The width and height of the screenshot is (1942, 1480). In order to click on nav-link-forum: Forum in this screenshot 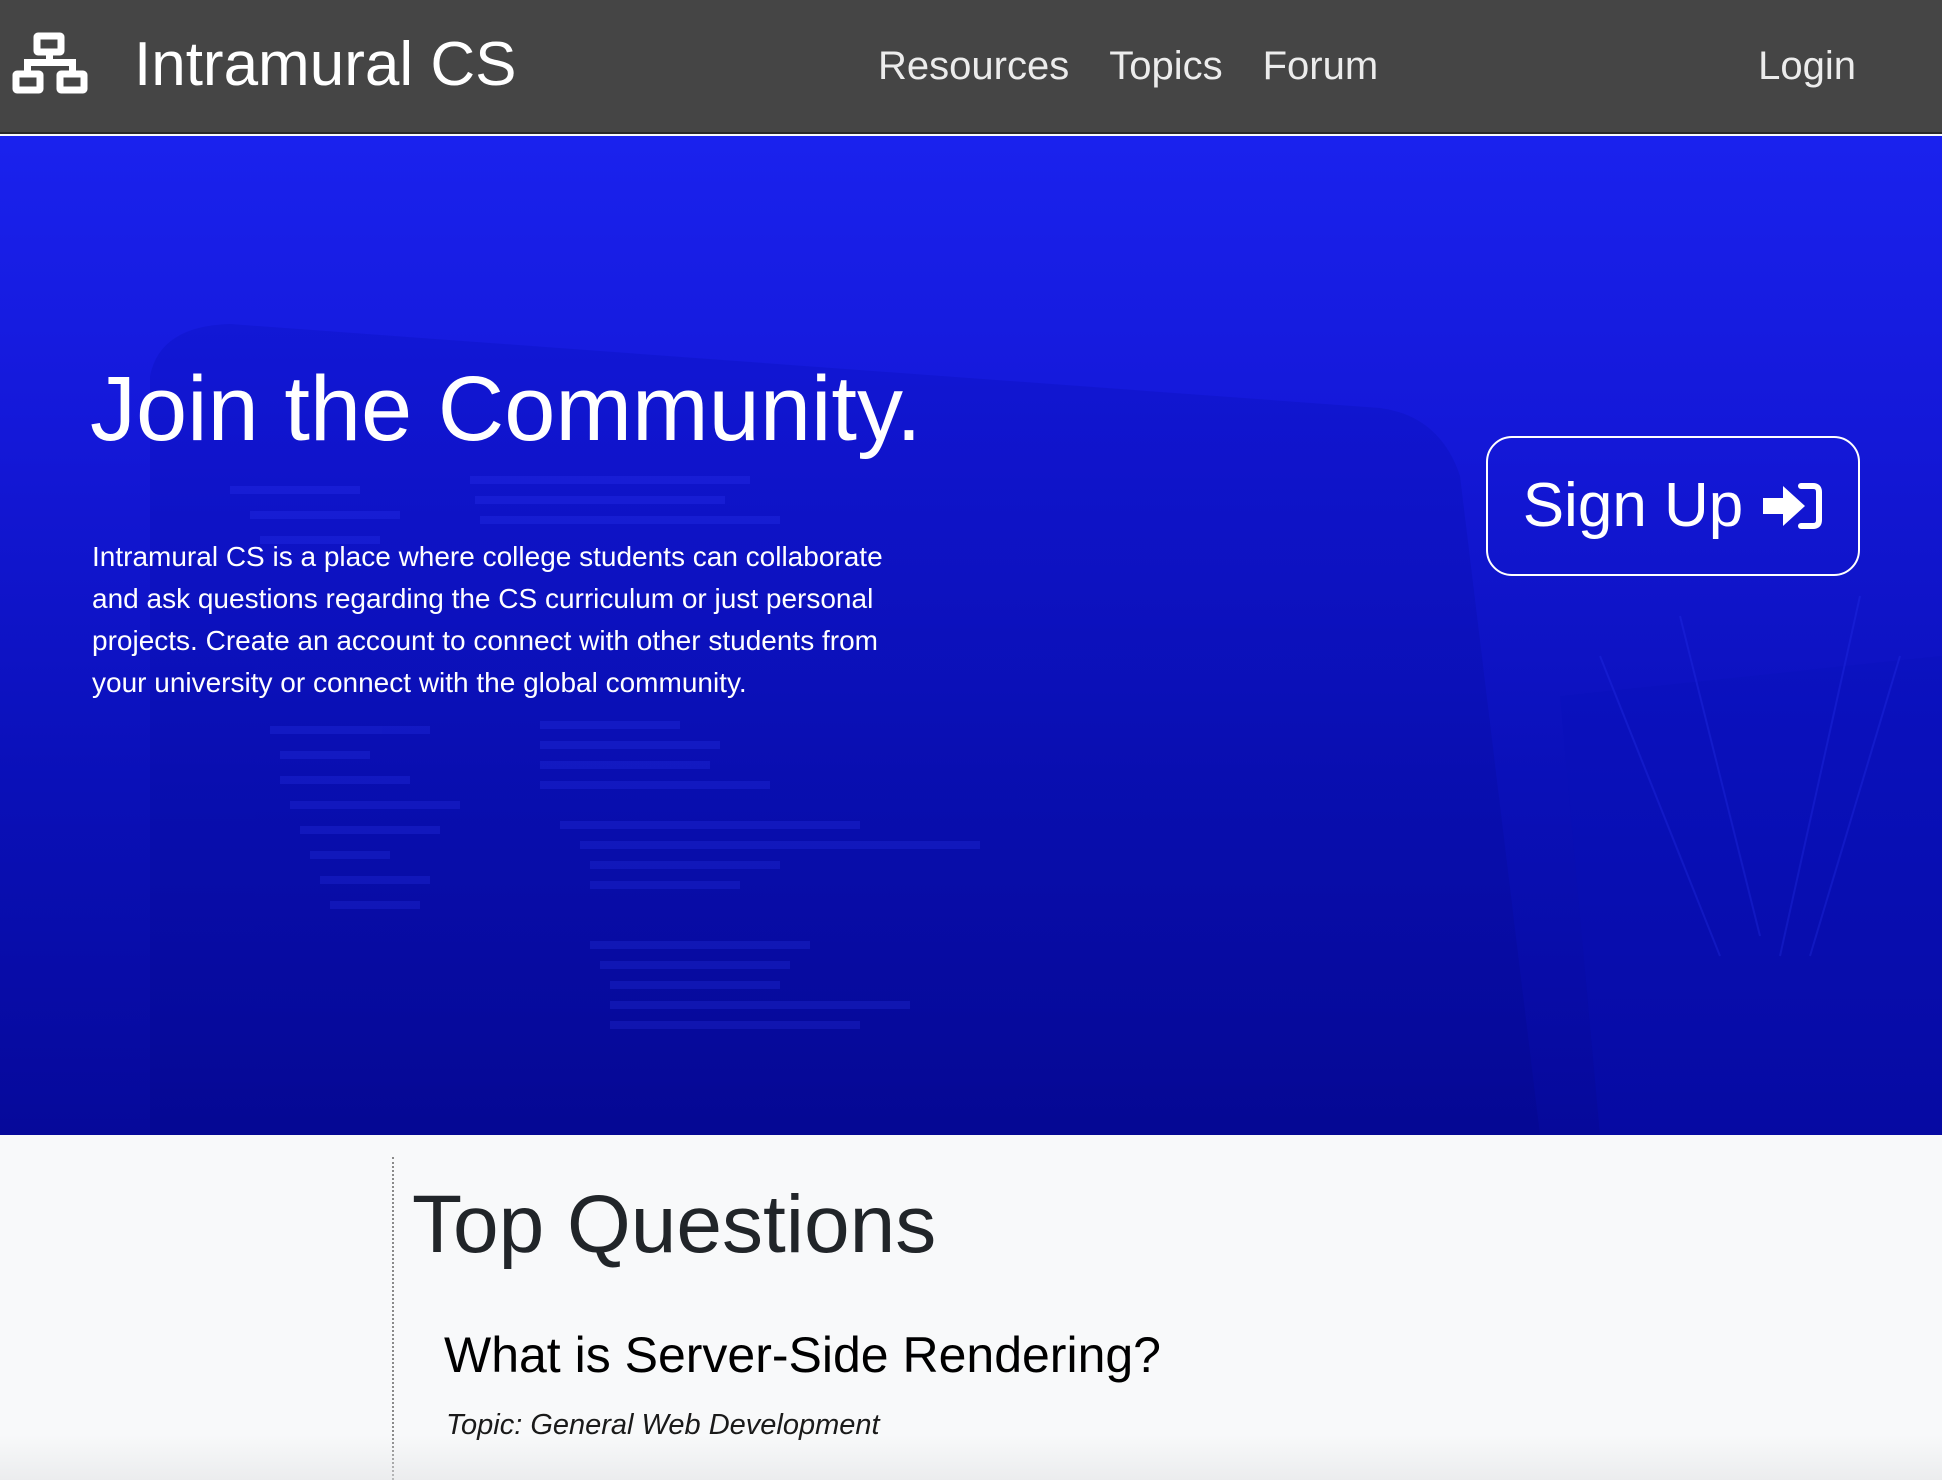, I will do `click(1321, 66)`.